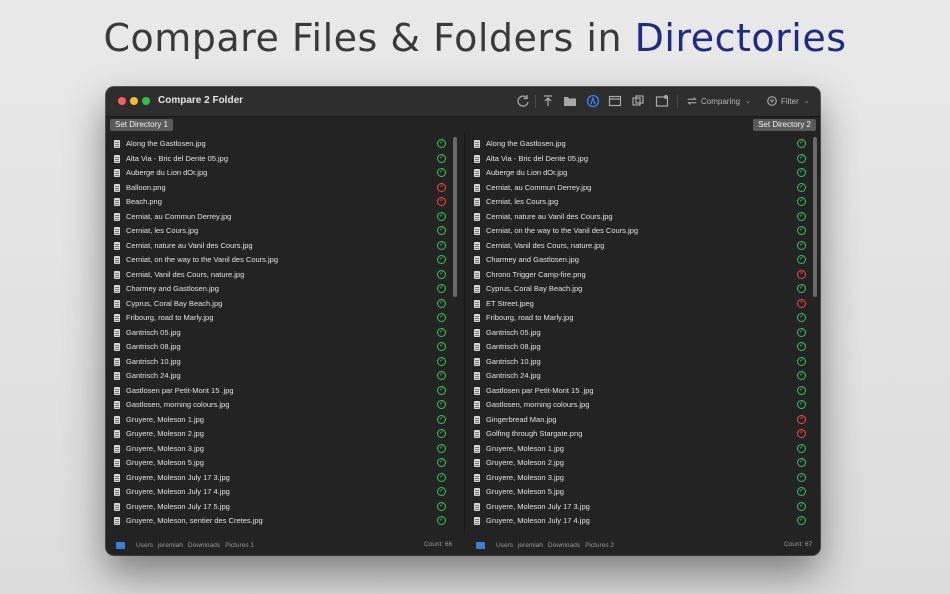  What do you see at coordinates (784, 125) in the screenshot?
I see `set-directory-2-button: Set Directory 2` at bounding box center [784, 125].